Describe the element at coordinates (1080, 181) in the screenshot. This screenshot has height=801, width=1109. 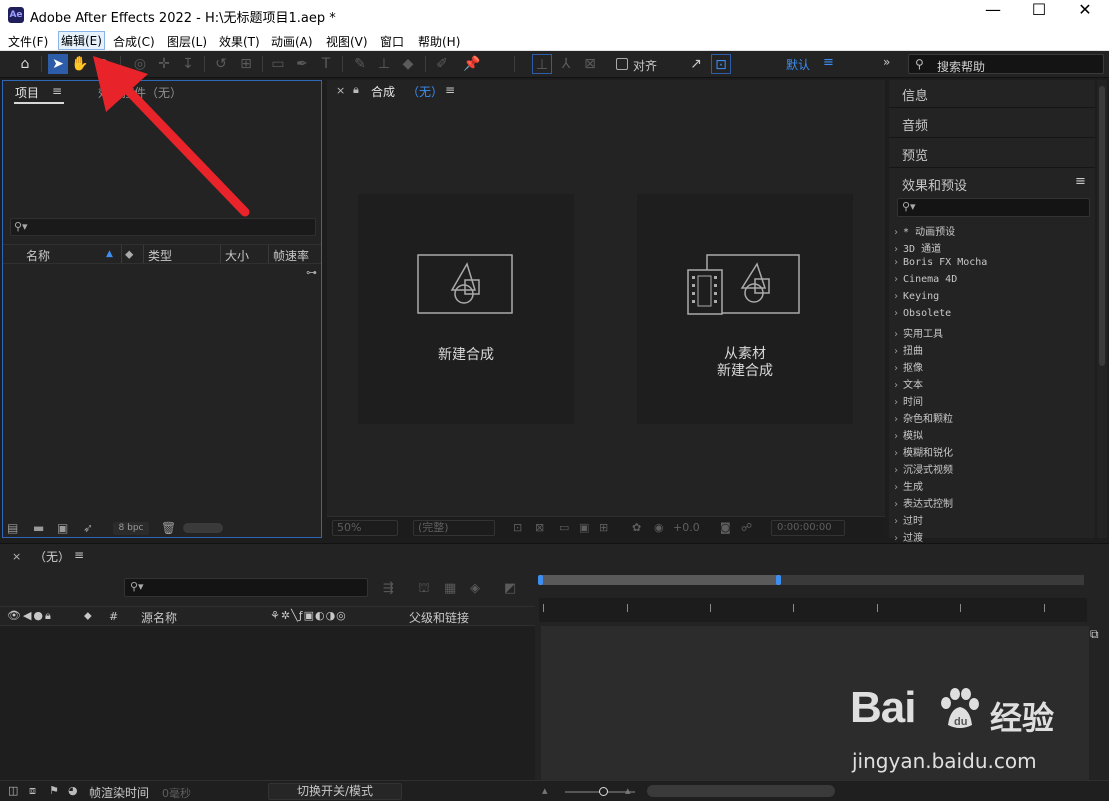
I see `effects-panel-menu-icon: ≡` at that location.